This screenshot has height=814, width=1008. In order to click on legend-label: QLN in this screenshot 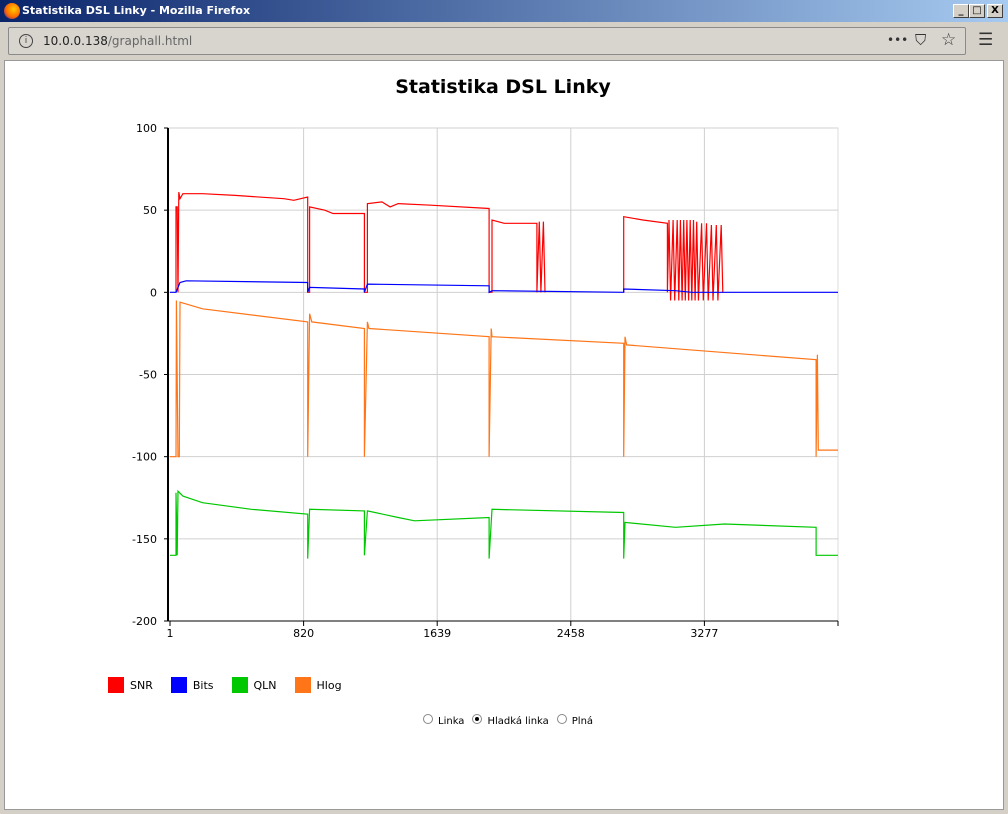, I will do `click(265, 685)`.